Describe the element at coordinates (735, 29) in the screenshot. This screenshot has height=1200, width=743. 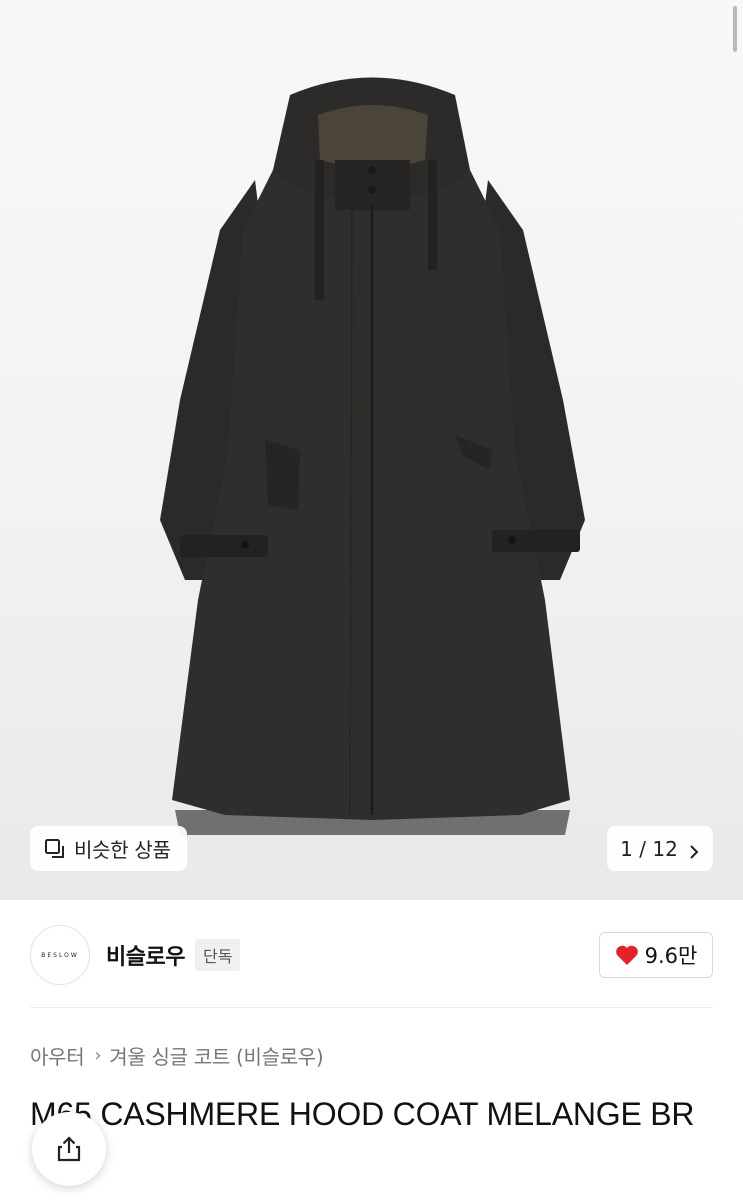
I see `scroll-indicator` at that location.